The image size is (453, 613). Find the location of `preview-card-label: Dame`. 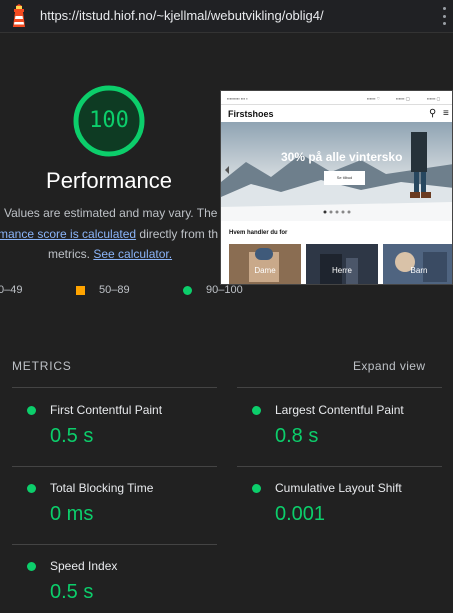

preview-card-label: Dame is located at coordinates (265, 270).